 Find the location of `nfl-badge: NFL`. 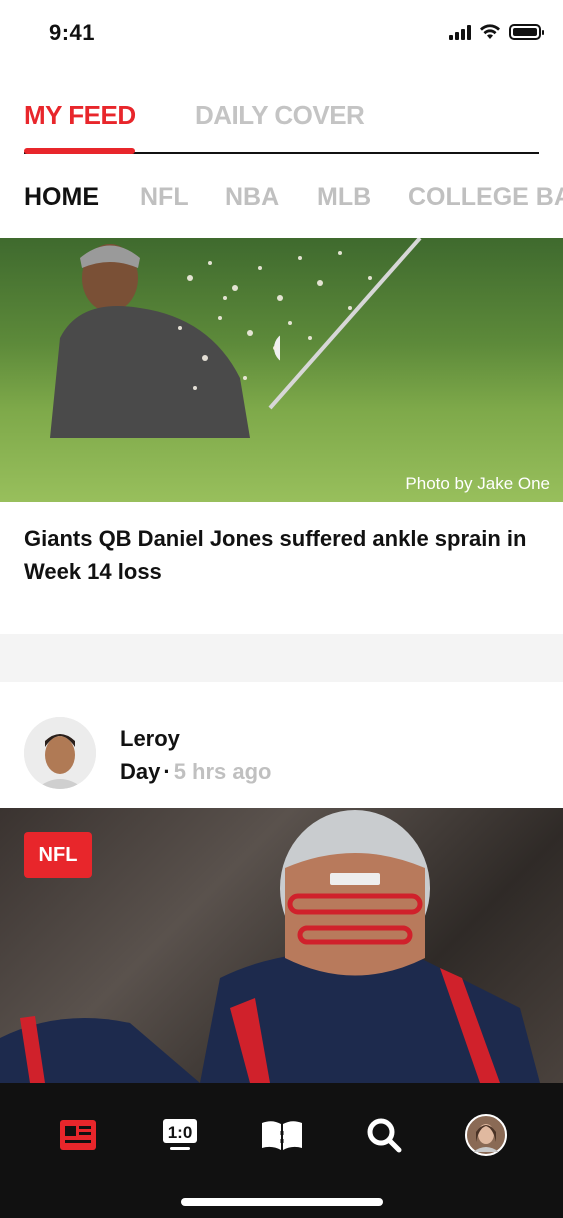

nfl-badge: NFL is located at coordinates (58, 855).